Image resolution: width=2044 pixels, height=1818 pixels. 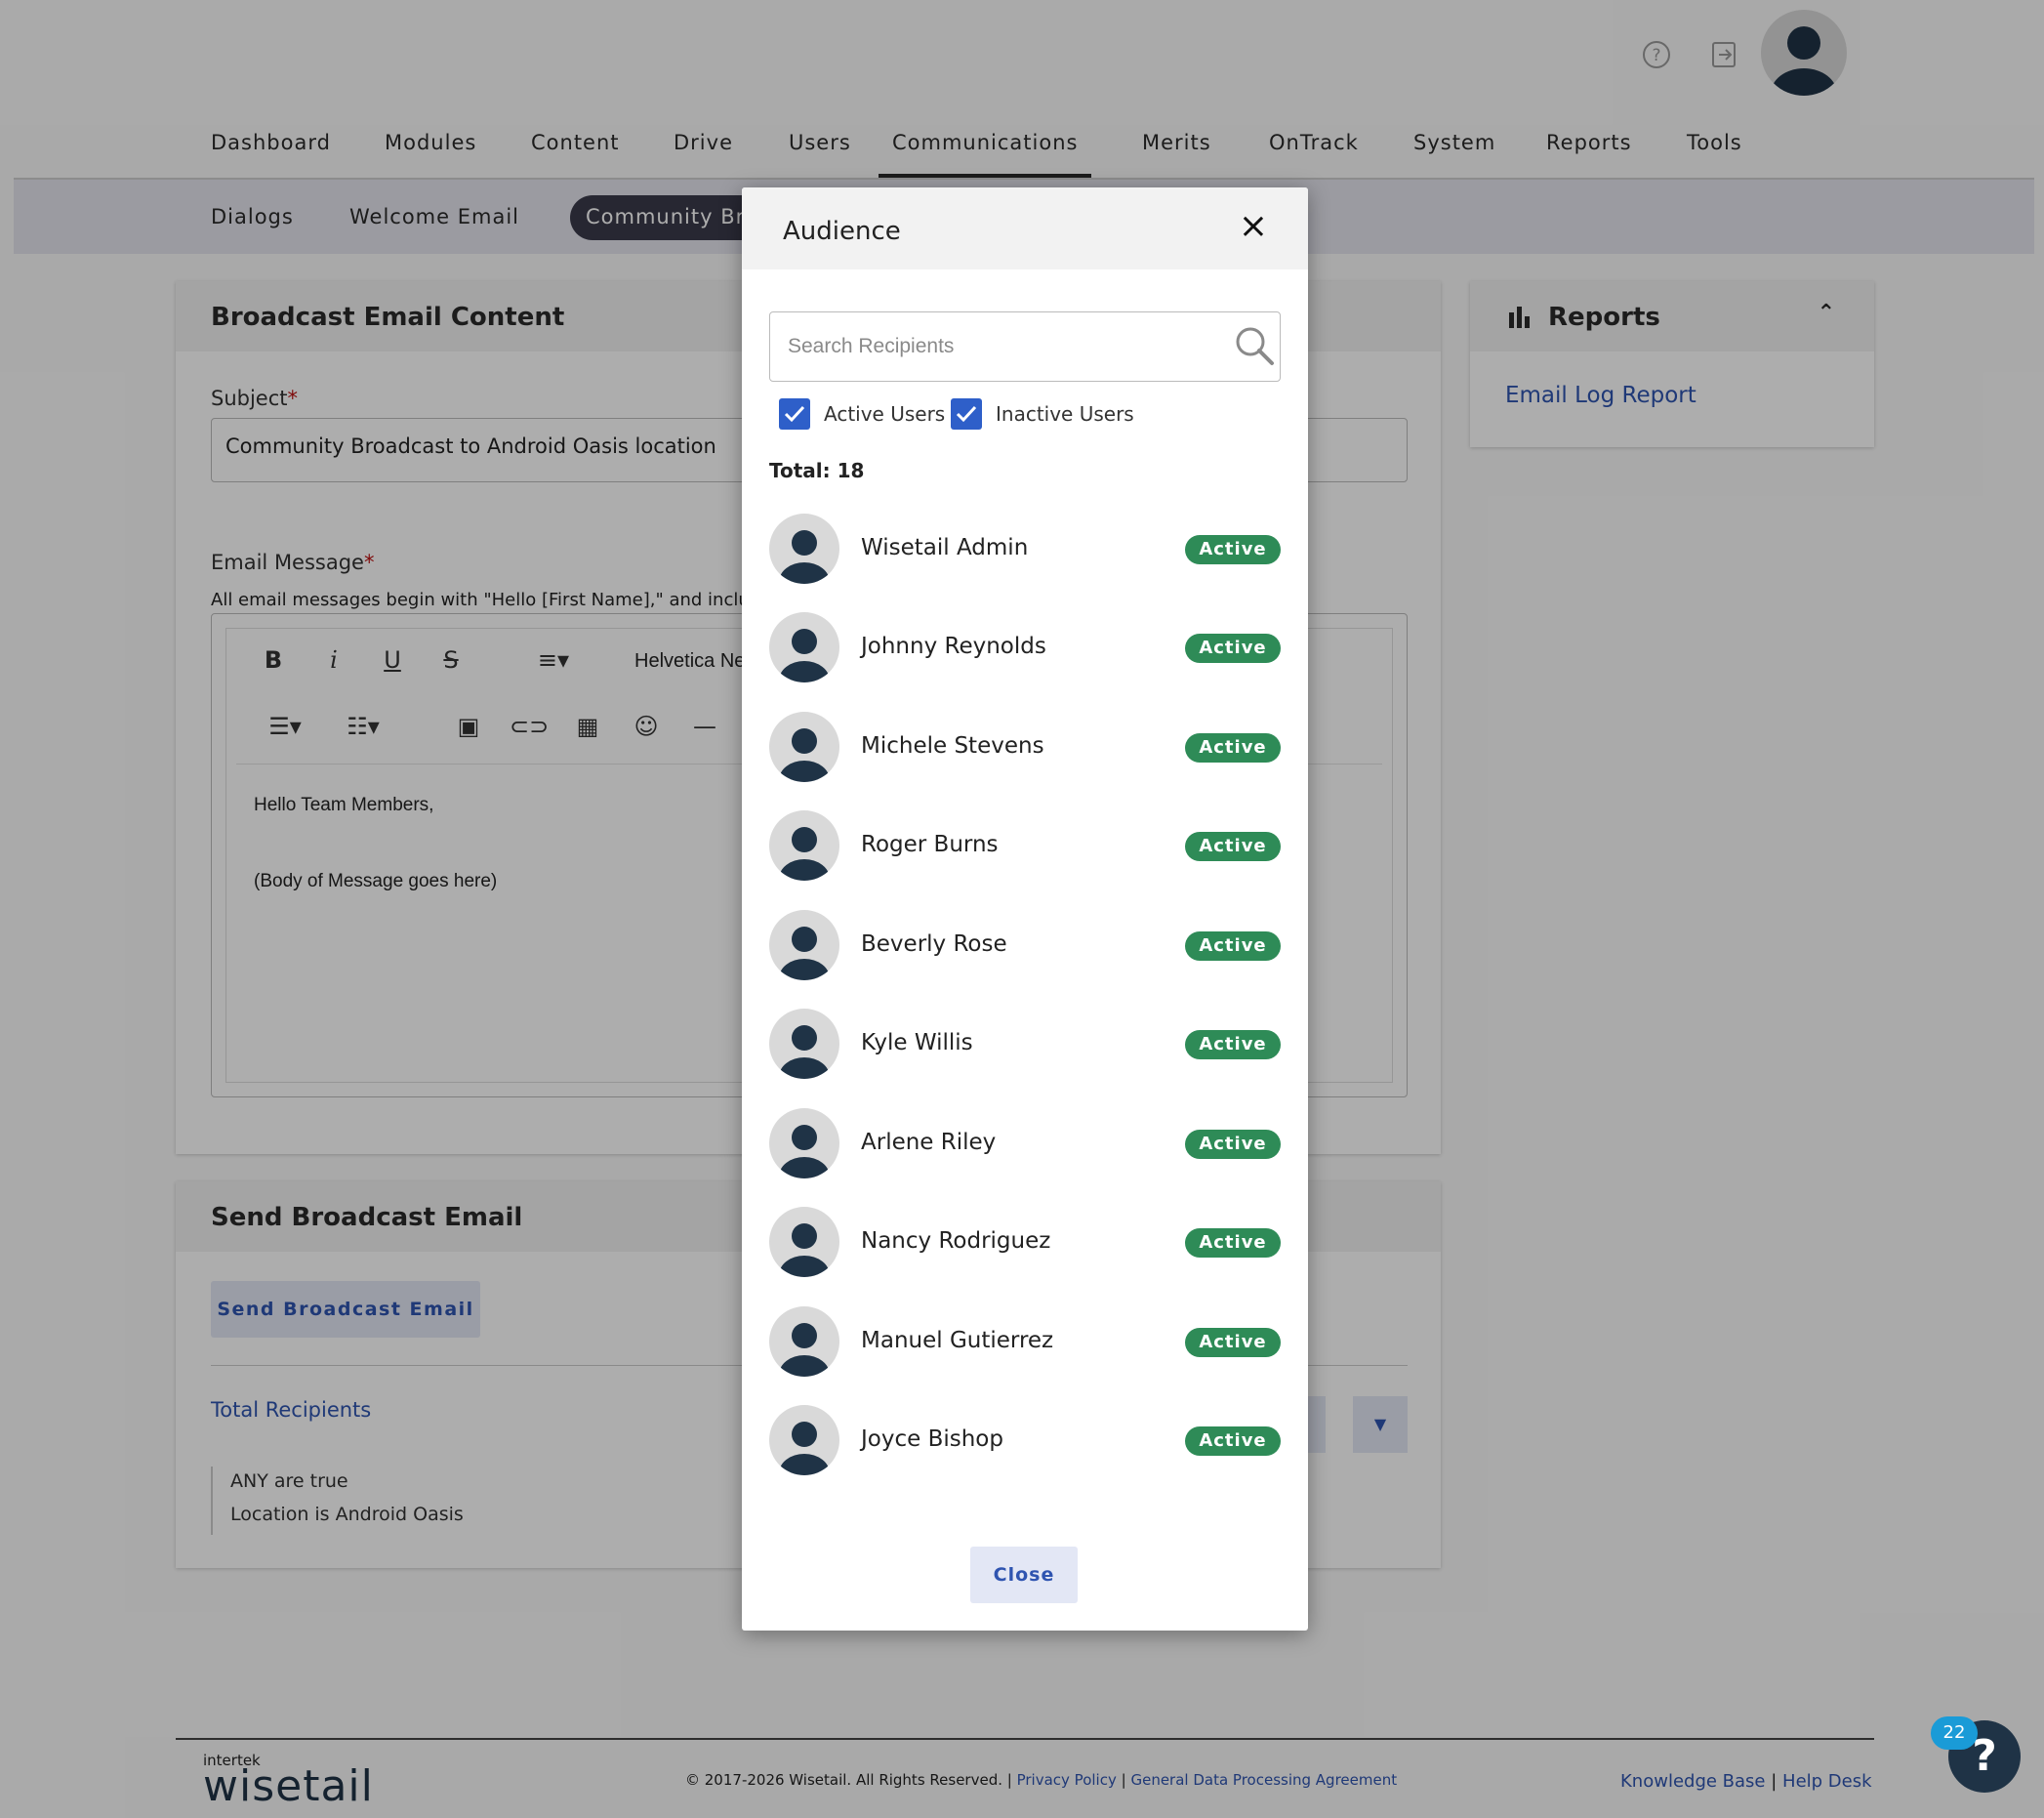 What do you see at coordinates (993, 346) in the screenshot?
I see `search-recipients-input` at bounding box center [993, 346].